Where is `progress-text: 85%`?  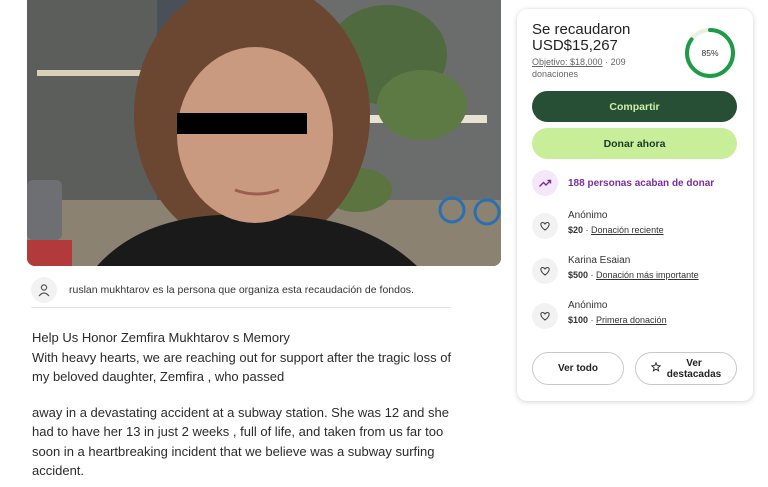
progress-text: 85% is located at coordinates (709, 53).